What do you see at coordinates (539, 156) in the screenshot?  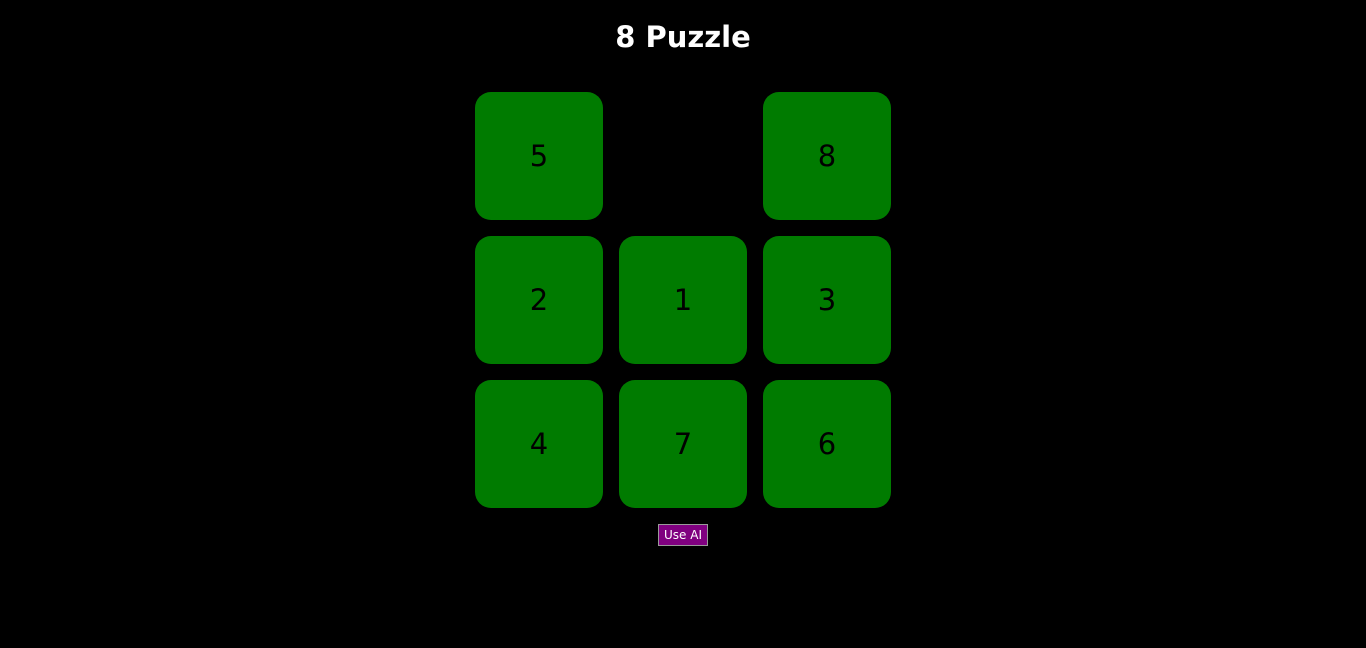 I see `tile-r1-c1: 5` at bounding box center [539, 156].